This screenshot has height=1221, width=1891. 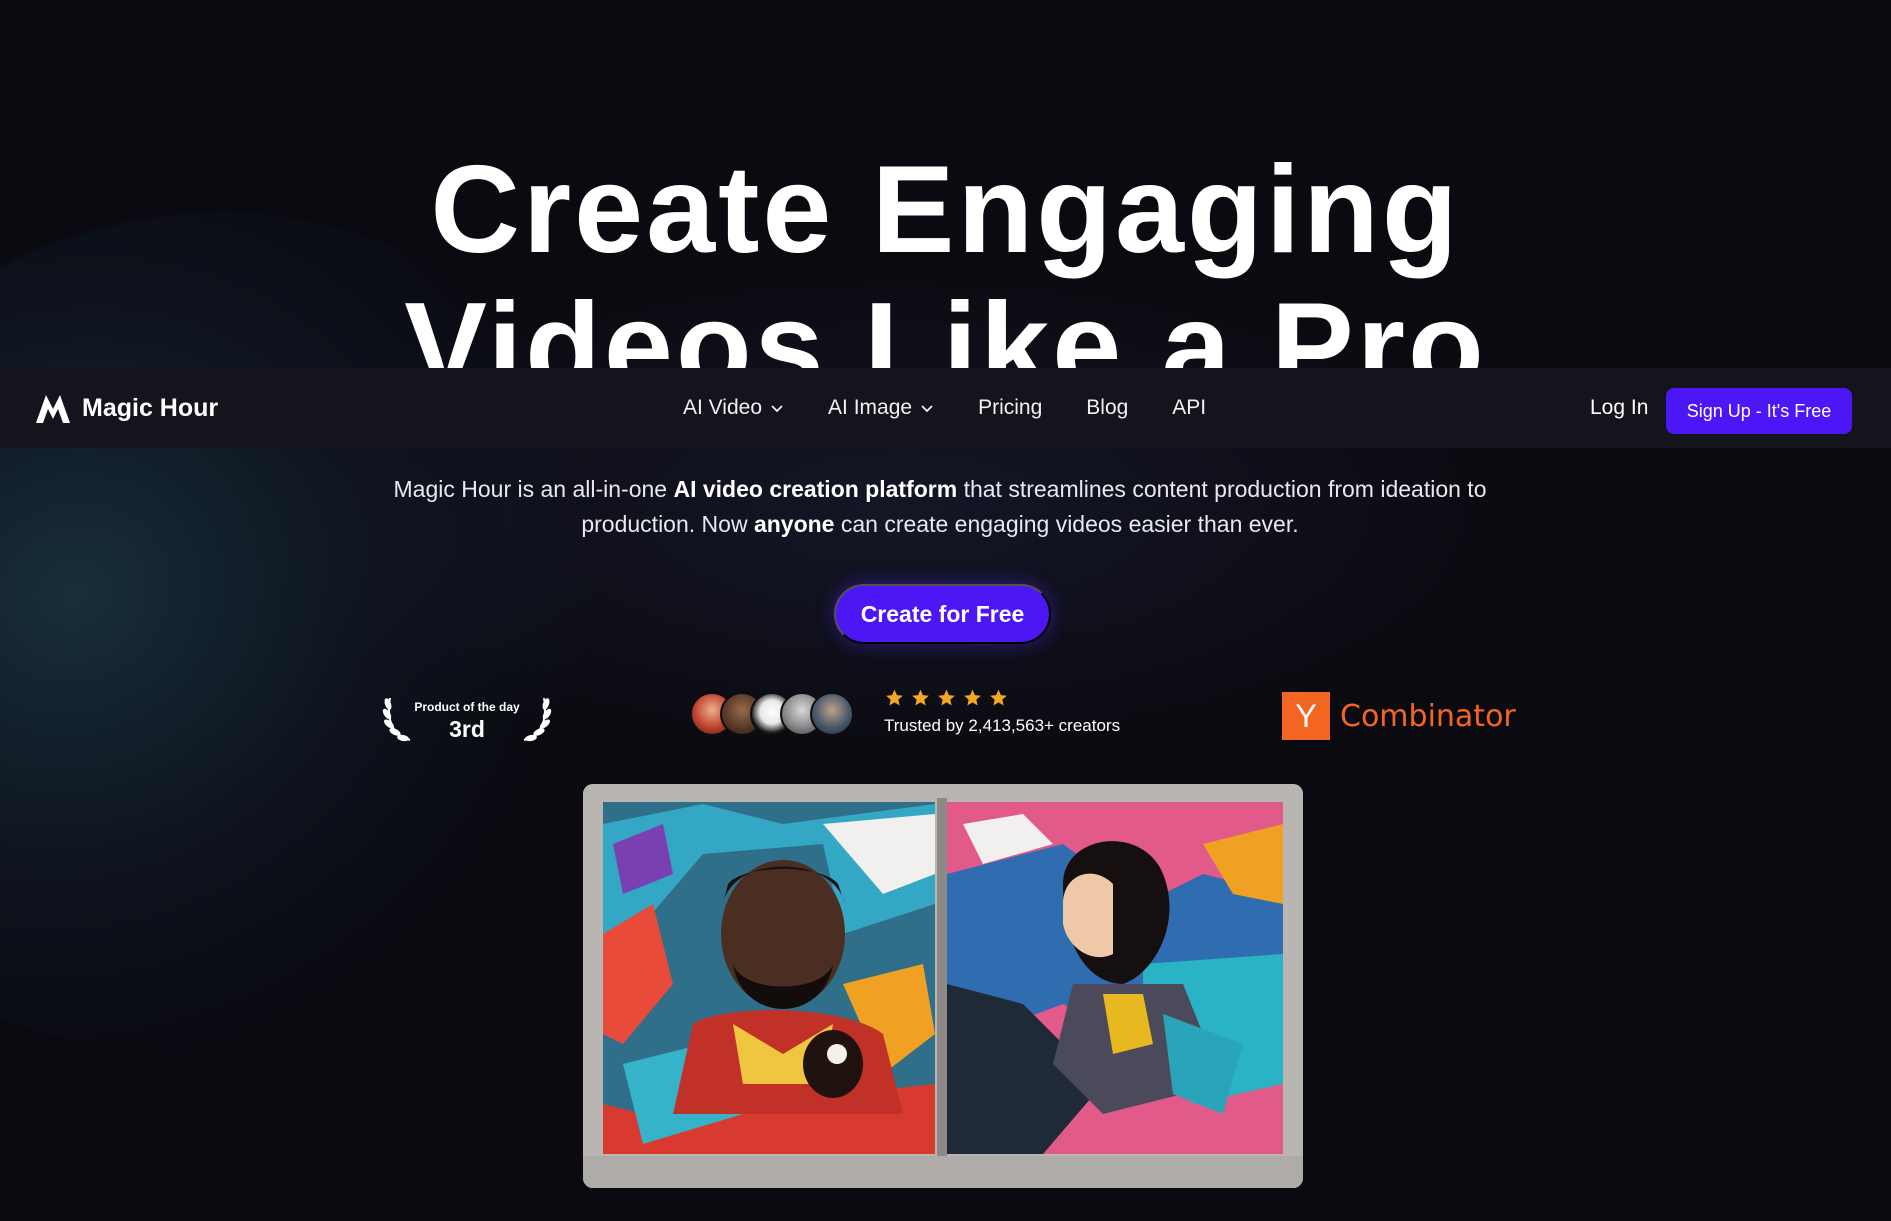 I want to click on hero-title-line-1: Create Engaging, so click(x=945, y=210).